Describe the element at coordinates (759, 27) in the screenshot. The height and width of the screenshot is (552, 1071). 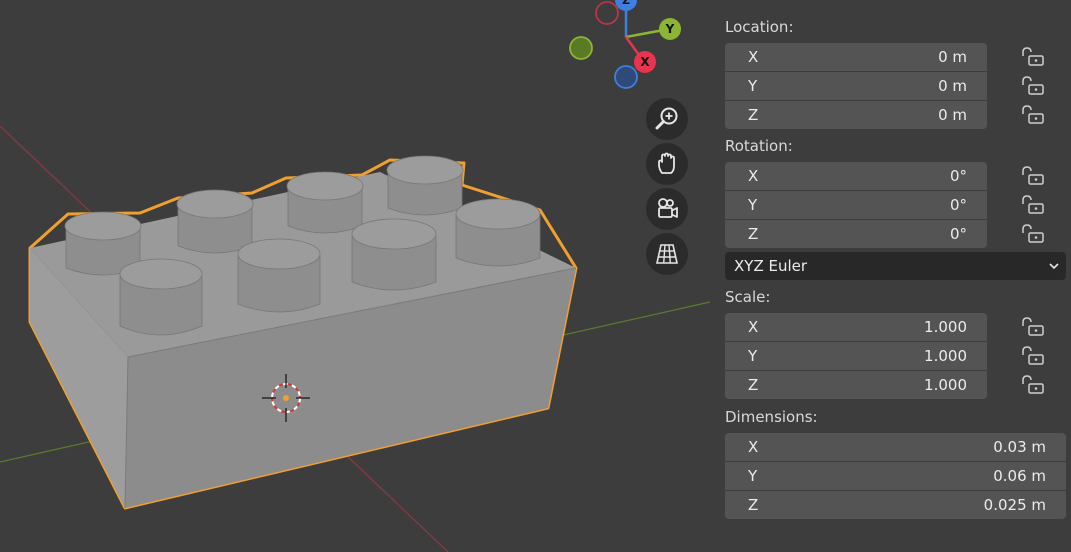
I see `location-label: Location:` at that location.